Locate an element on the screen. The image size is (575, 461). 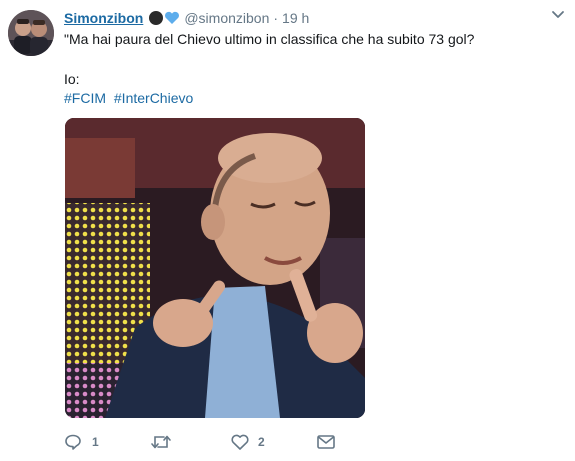
direct-message-action is located at coordinates (326, 442).